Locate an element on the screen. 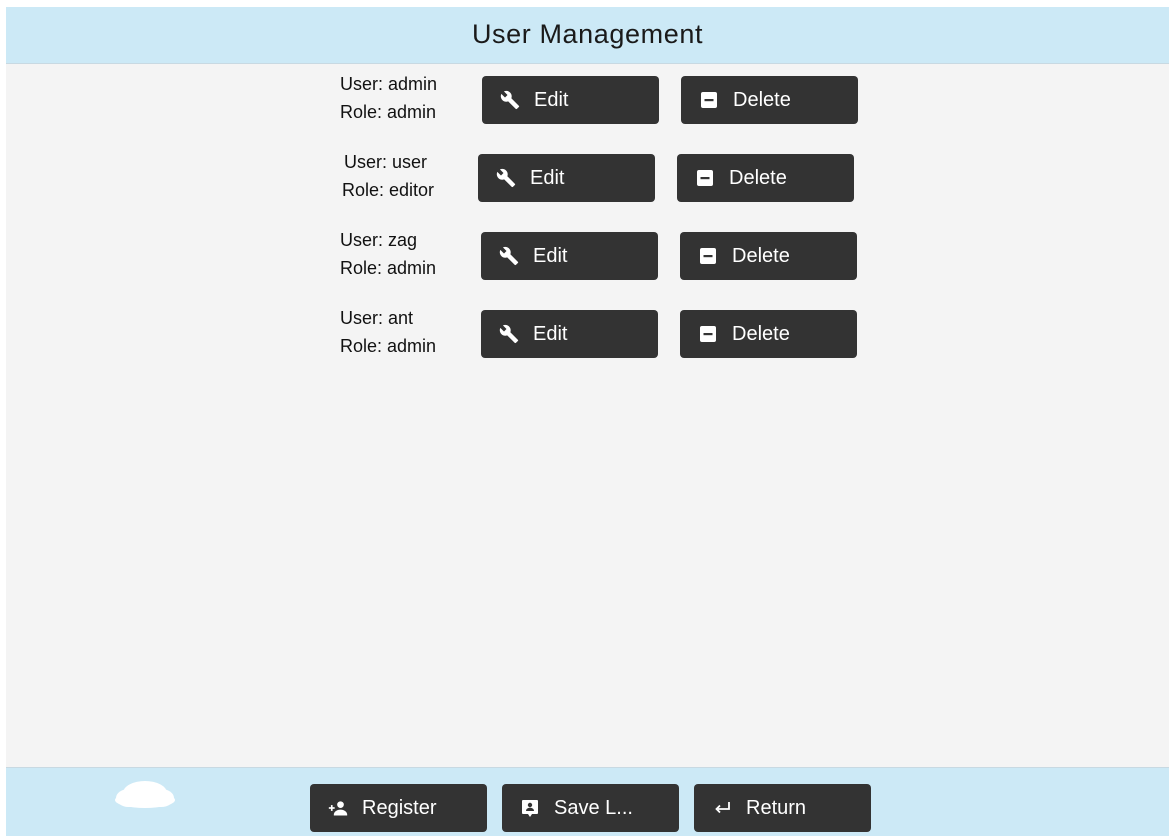 This screenshot has width=1169, height=836. user-name: User: ant is located at coordinates (377, 318).